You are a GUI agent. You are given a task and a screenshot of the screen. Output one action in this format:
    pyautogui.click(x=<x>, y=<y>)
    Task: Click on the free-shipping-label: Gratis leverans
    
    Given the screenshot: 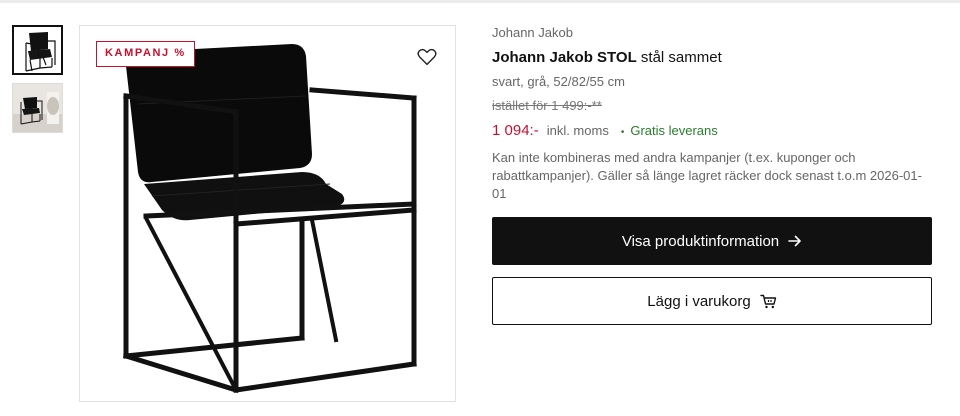 What is the action you would take?
    pyautogui.click(x=674, y=130)
    